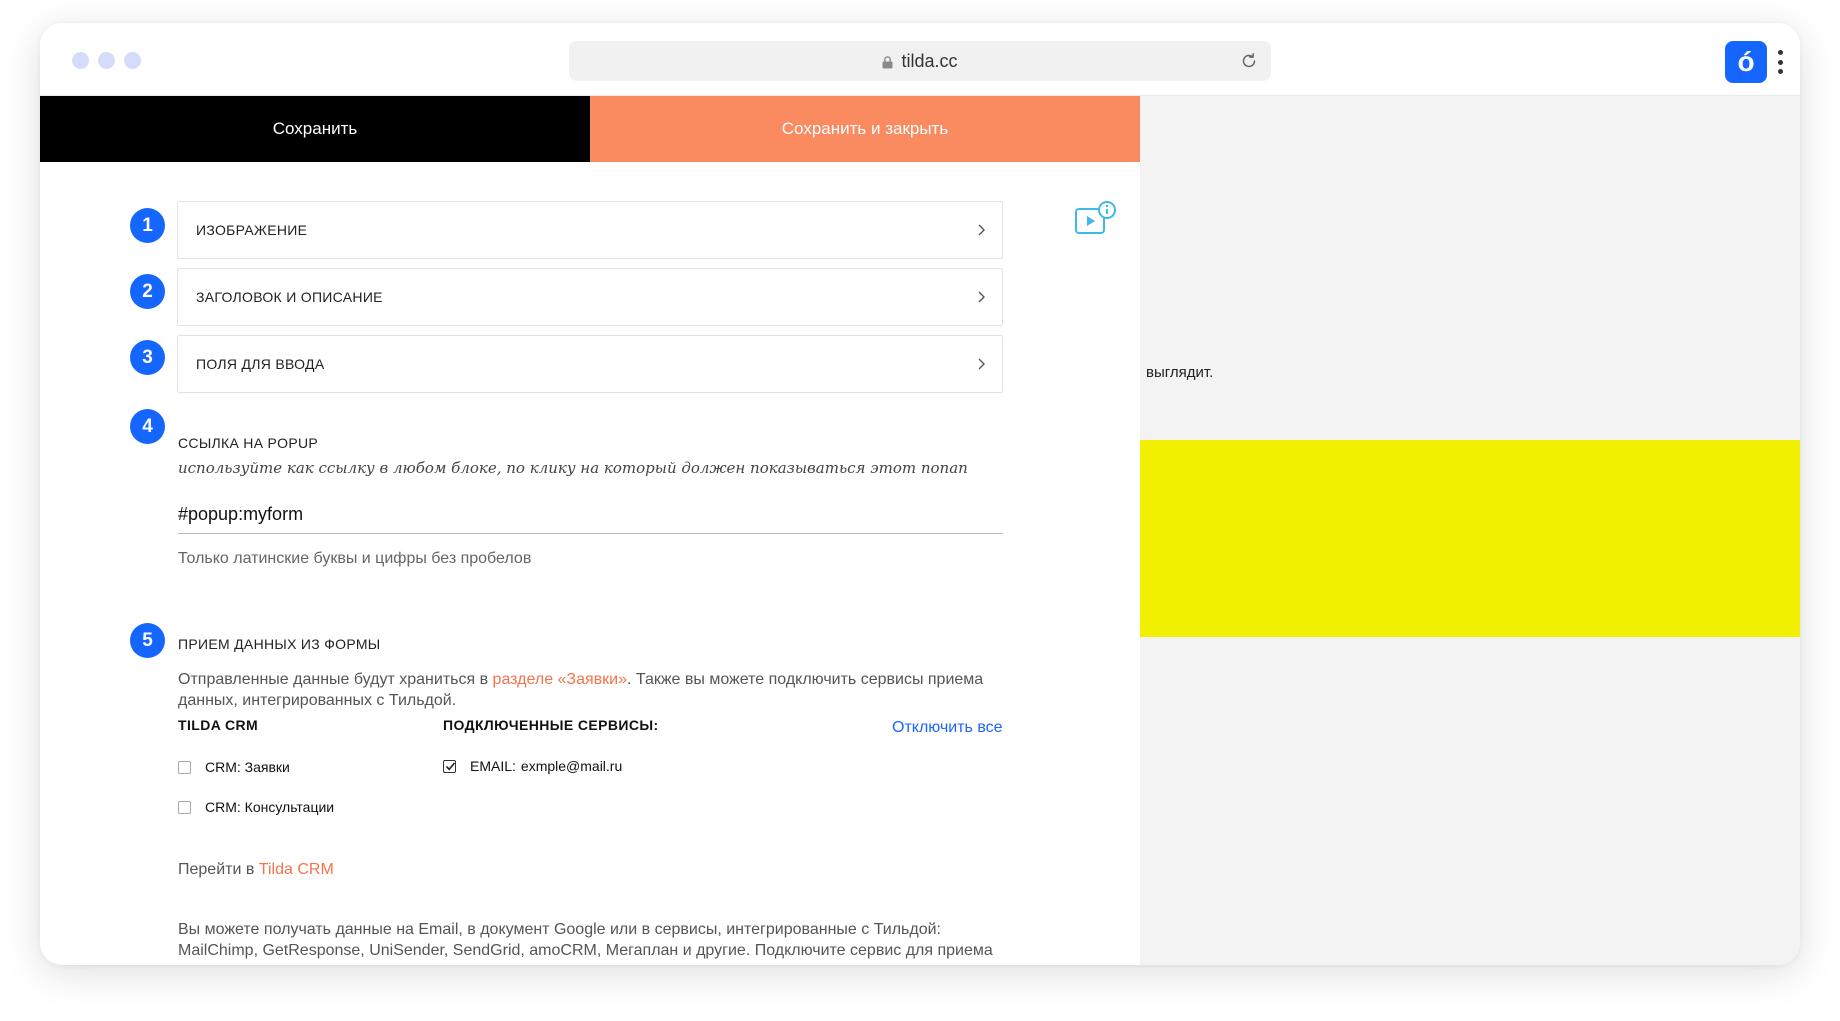 This screenshot has width=1840, height=1021. I want to click on url-text: tilda.cc, so click(929, 60).